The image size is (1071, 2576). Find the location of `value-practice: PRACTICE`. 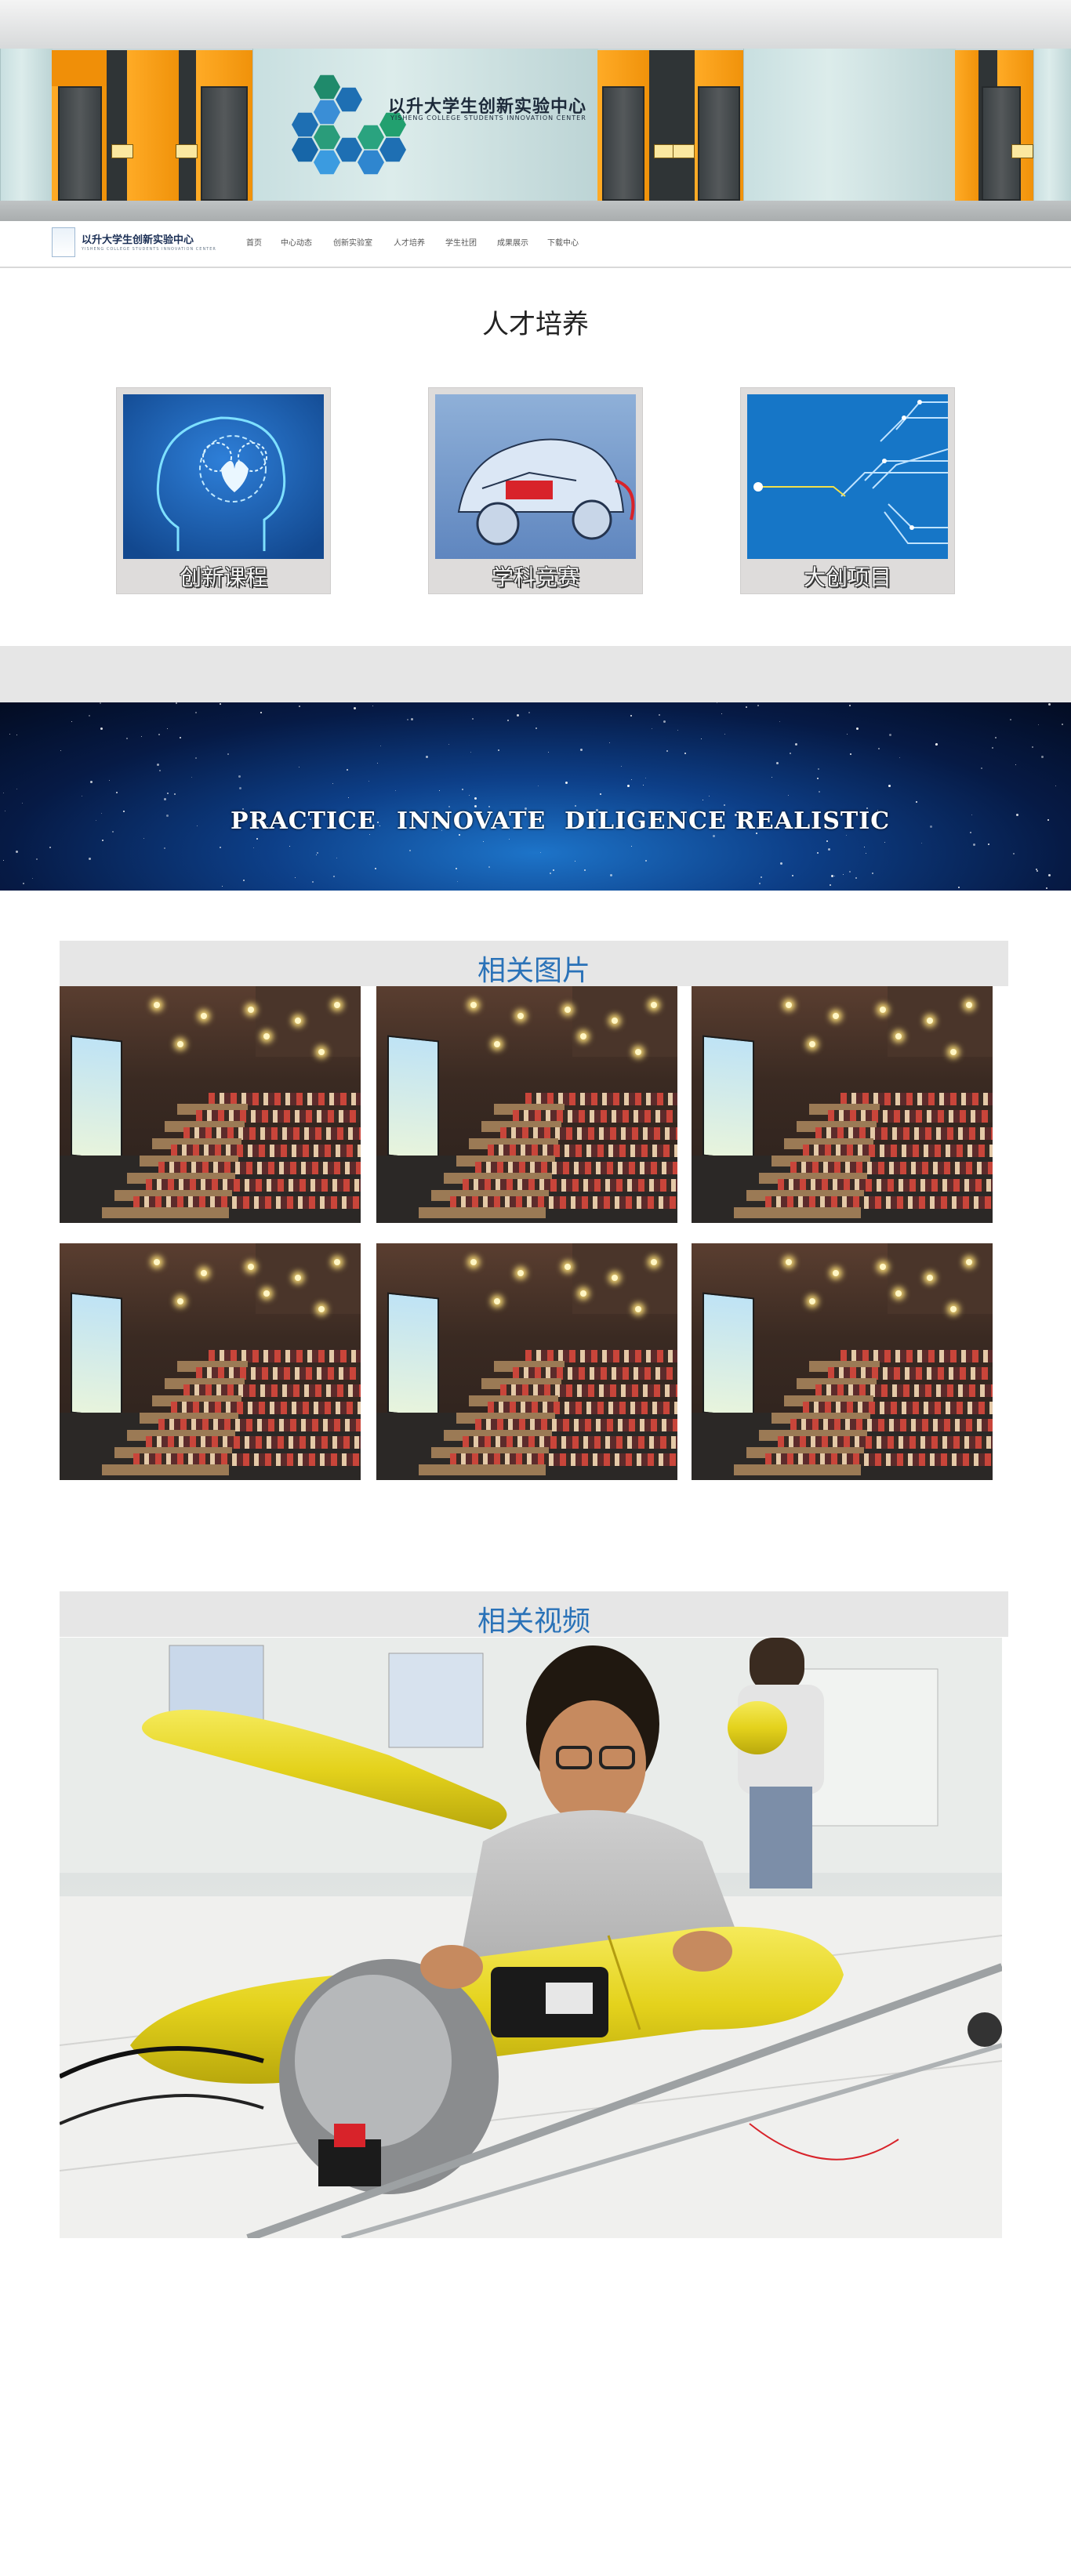

value-practice: PRACTICE is located at coordinates (303, 821).